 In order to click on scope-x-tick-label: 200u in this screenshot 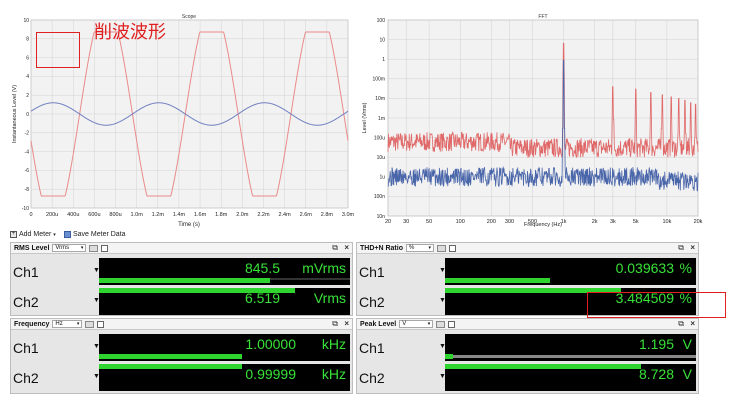, I will do `click(52, 215)`.